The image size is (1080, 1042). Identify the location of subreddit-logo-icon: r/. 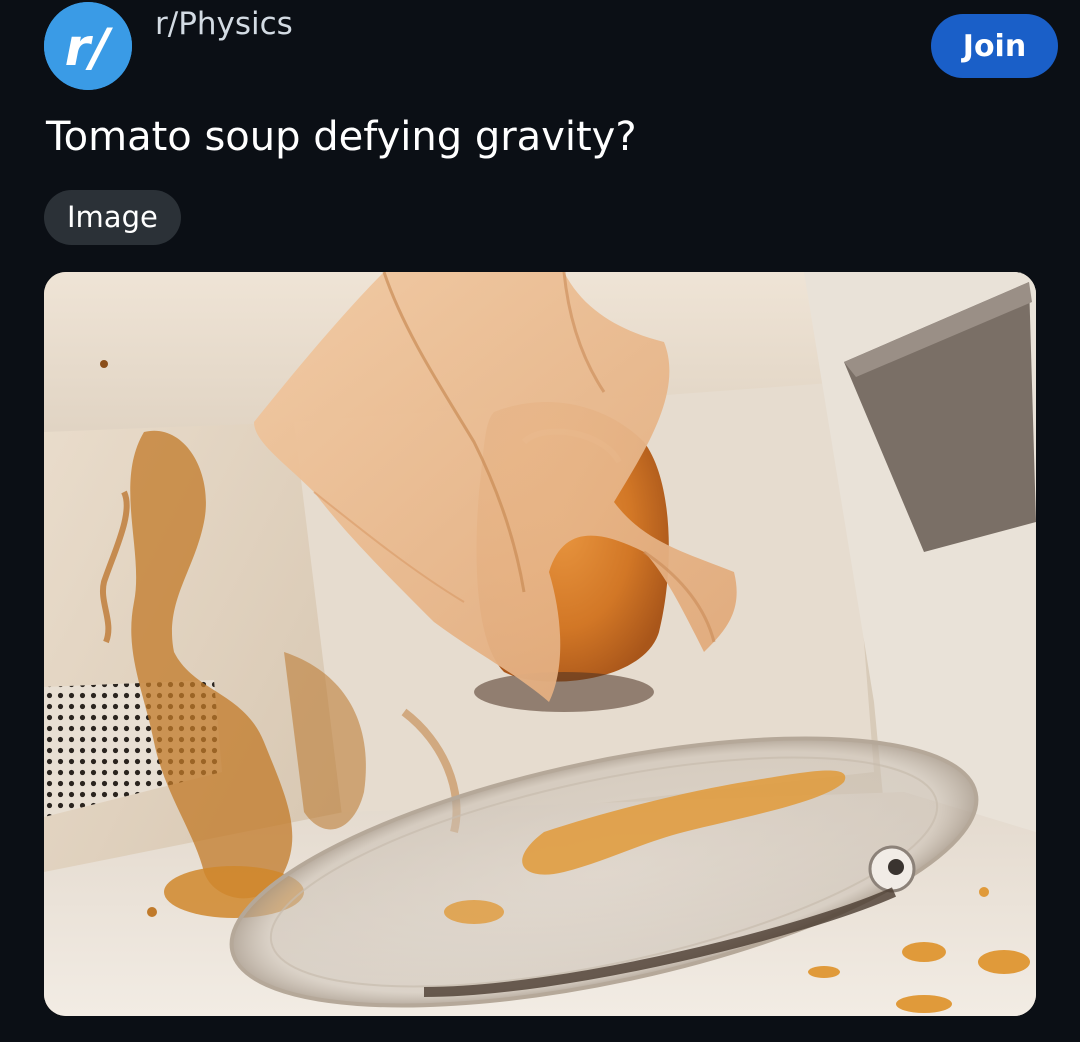
(88, 46).